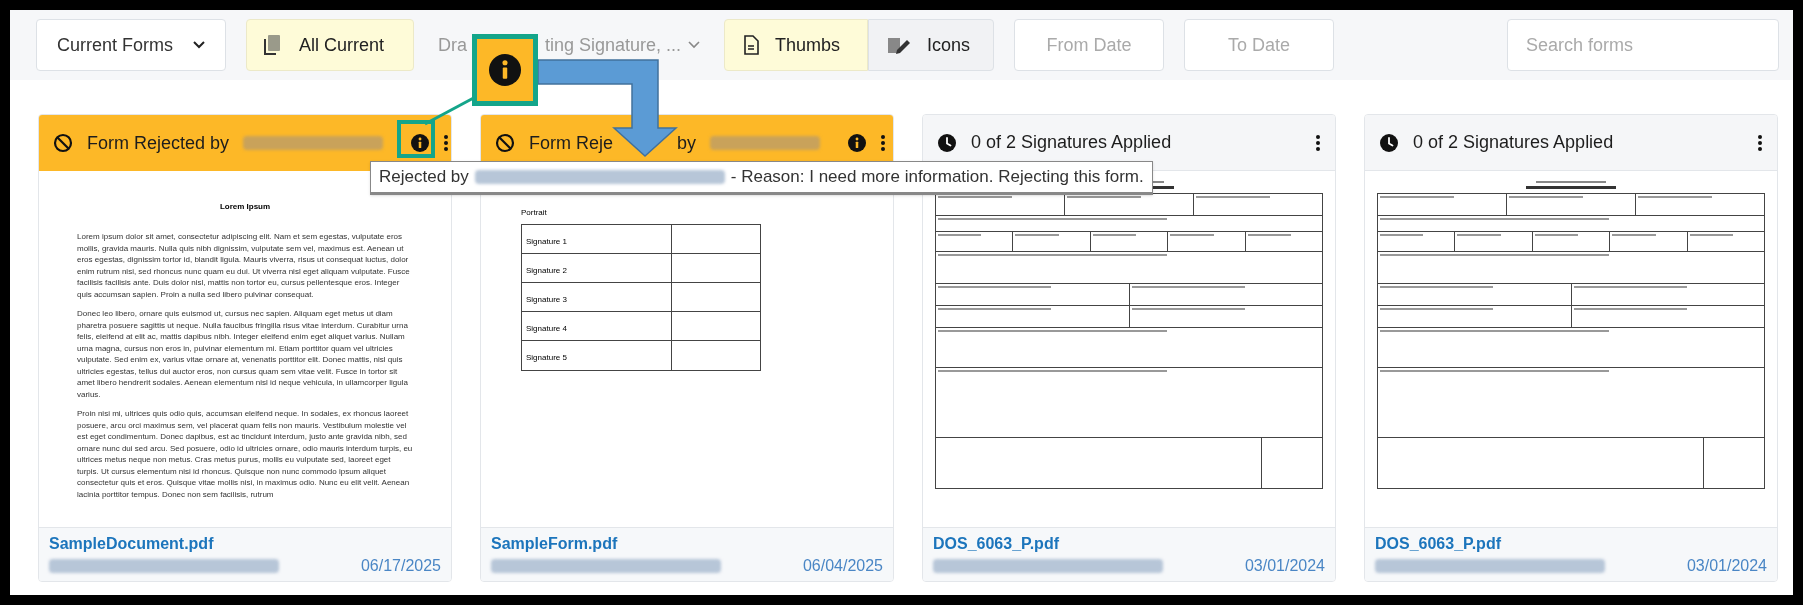 The width and height of the screenshot is (1803, 605). Describe the element at coordinates (158, 143) in the screenshot. I see `card-status: Form Rejected by` at that location.